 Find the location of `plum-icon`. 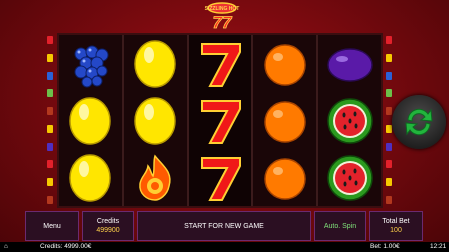

plum-icon is located at coordinates (350, 64).